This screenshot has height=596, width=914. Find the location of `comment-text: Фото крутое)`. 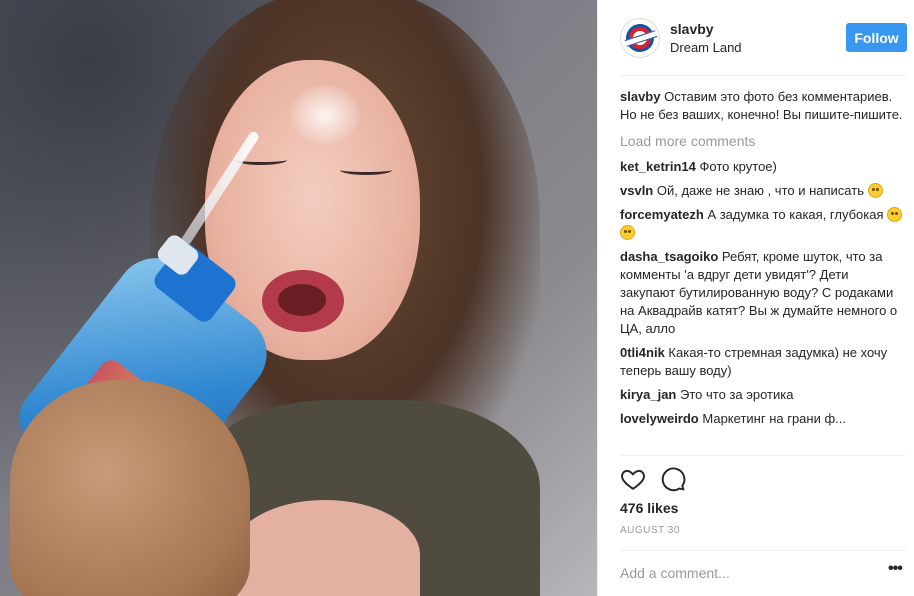

comment-text: Фото крутое) is located at coordinates (738, 166).